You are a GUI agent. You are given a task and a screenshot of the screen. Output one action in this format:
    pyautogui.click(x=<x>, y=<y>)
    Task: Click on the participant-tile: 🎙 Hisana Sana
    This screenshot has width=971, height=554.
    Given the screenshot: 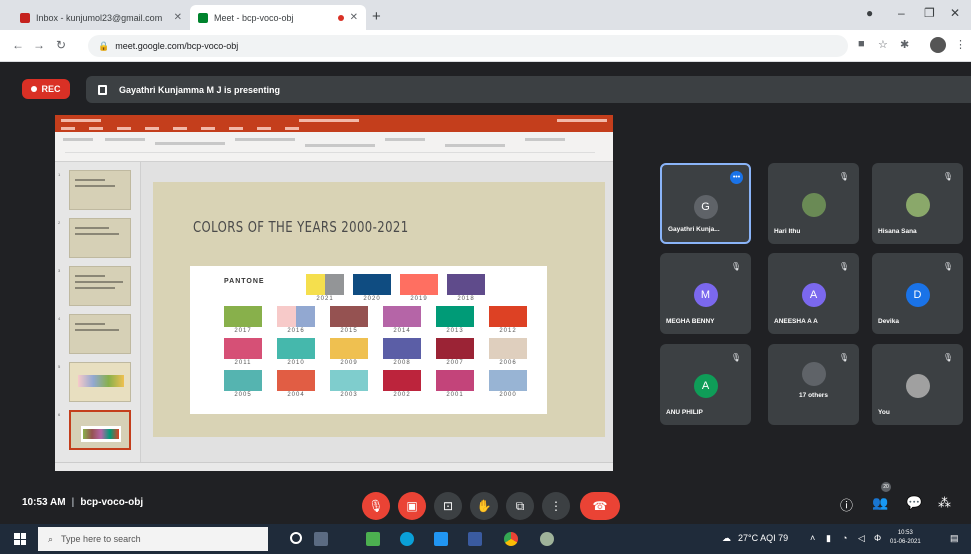 What is the action you would take?
    pyautogui.click(x=917, y=203)
    